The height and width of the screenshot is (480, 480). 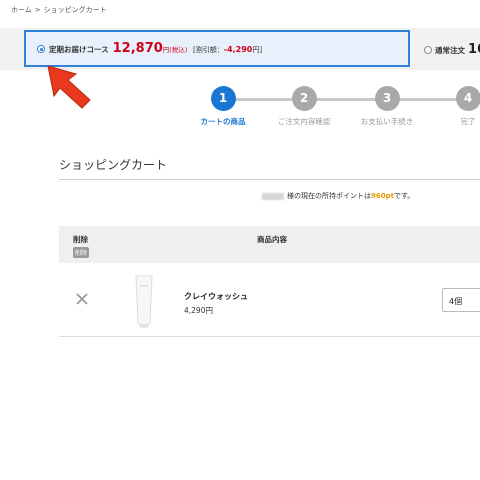 I want to click on subscription-price: 12,870, so click(x=137, y=48).